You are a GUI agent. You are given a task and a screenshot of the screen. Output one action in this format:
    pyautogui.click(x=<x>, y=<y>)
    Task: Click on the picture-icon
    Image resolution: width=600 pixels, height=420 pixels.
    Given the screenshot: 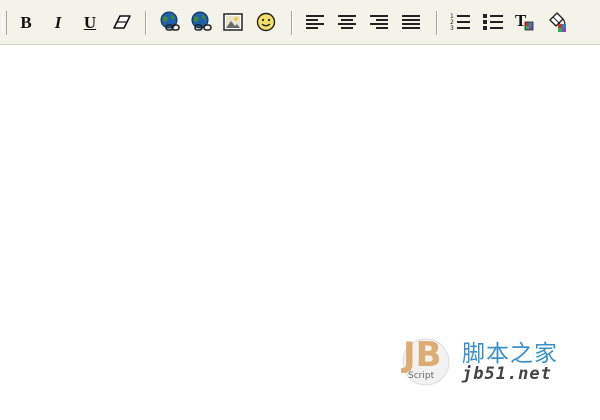 What is the action you would take?
    pyautogui.click(x=233, y=22)
    